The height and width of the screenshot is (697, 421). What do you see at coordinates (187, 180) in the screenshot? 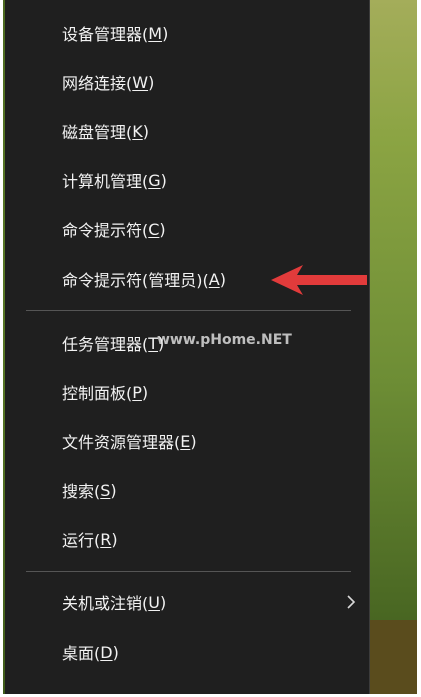
I see `menu-item-computer-management: 计算机管理(G)` at bounding box center [187, 180].